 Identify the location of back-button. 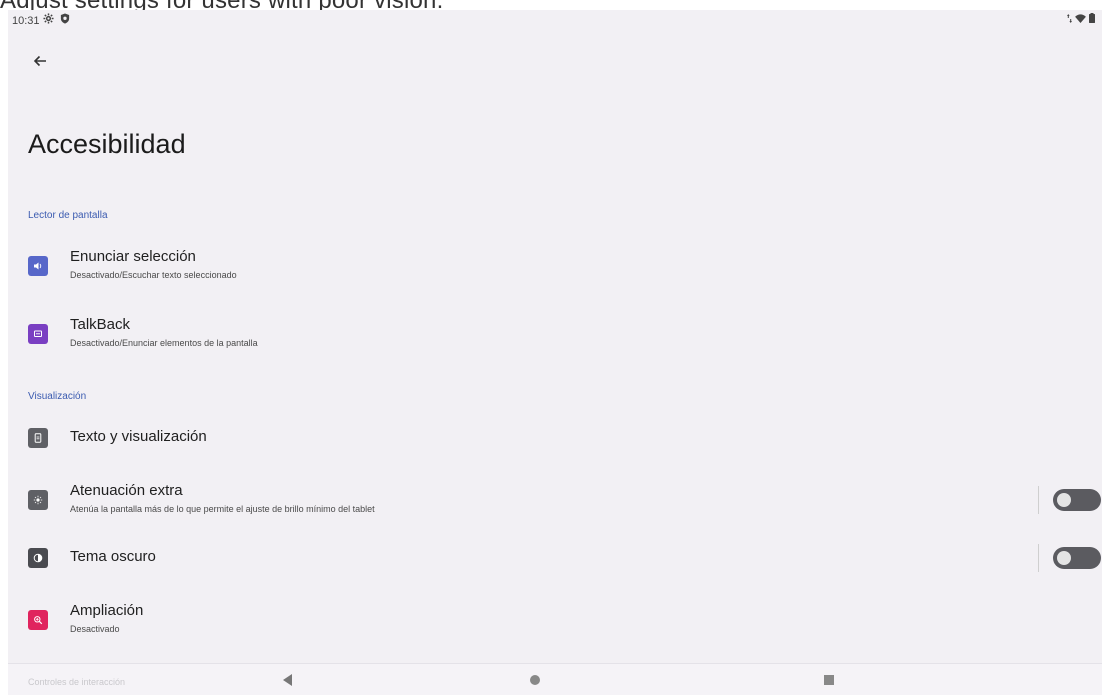
(40, 62).